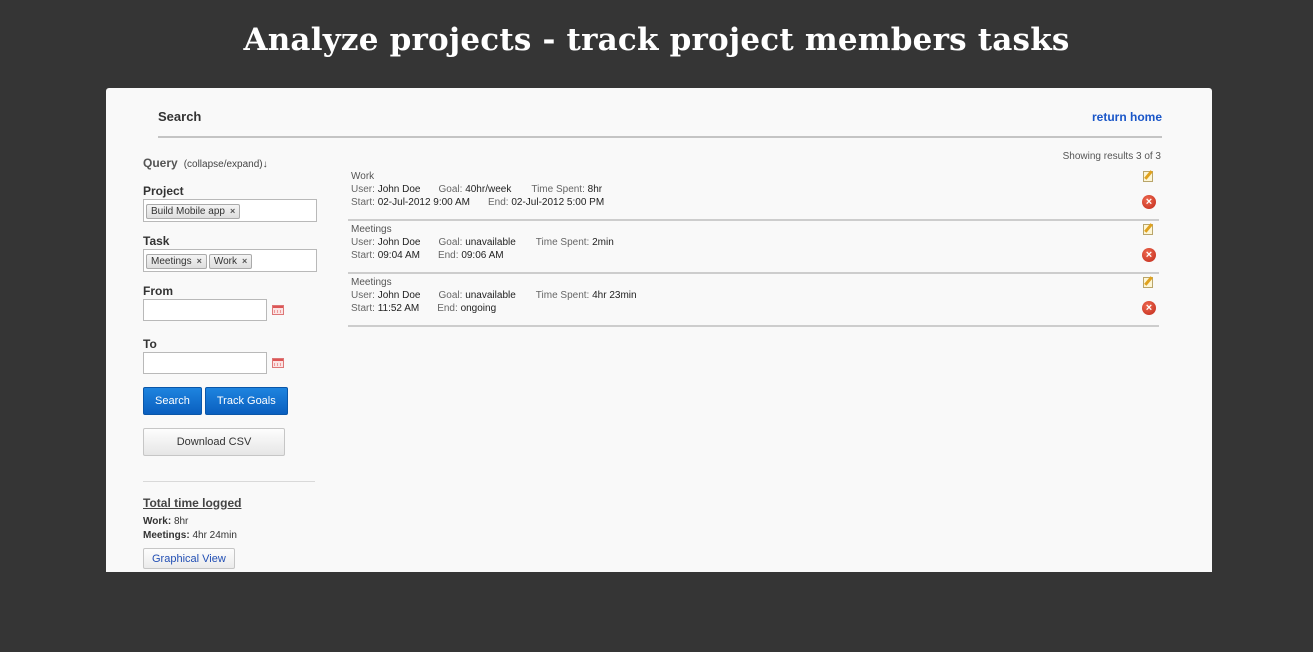 This screenshot has height=652, width=1313. What do you see at coordinates (363, 176) in the screenshot?
I see `task-name: Work` at bounding box center [363, 176].